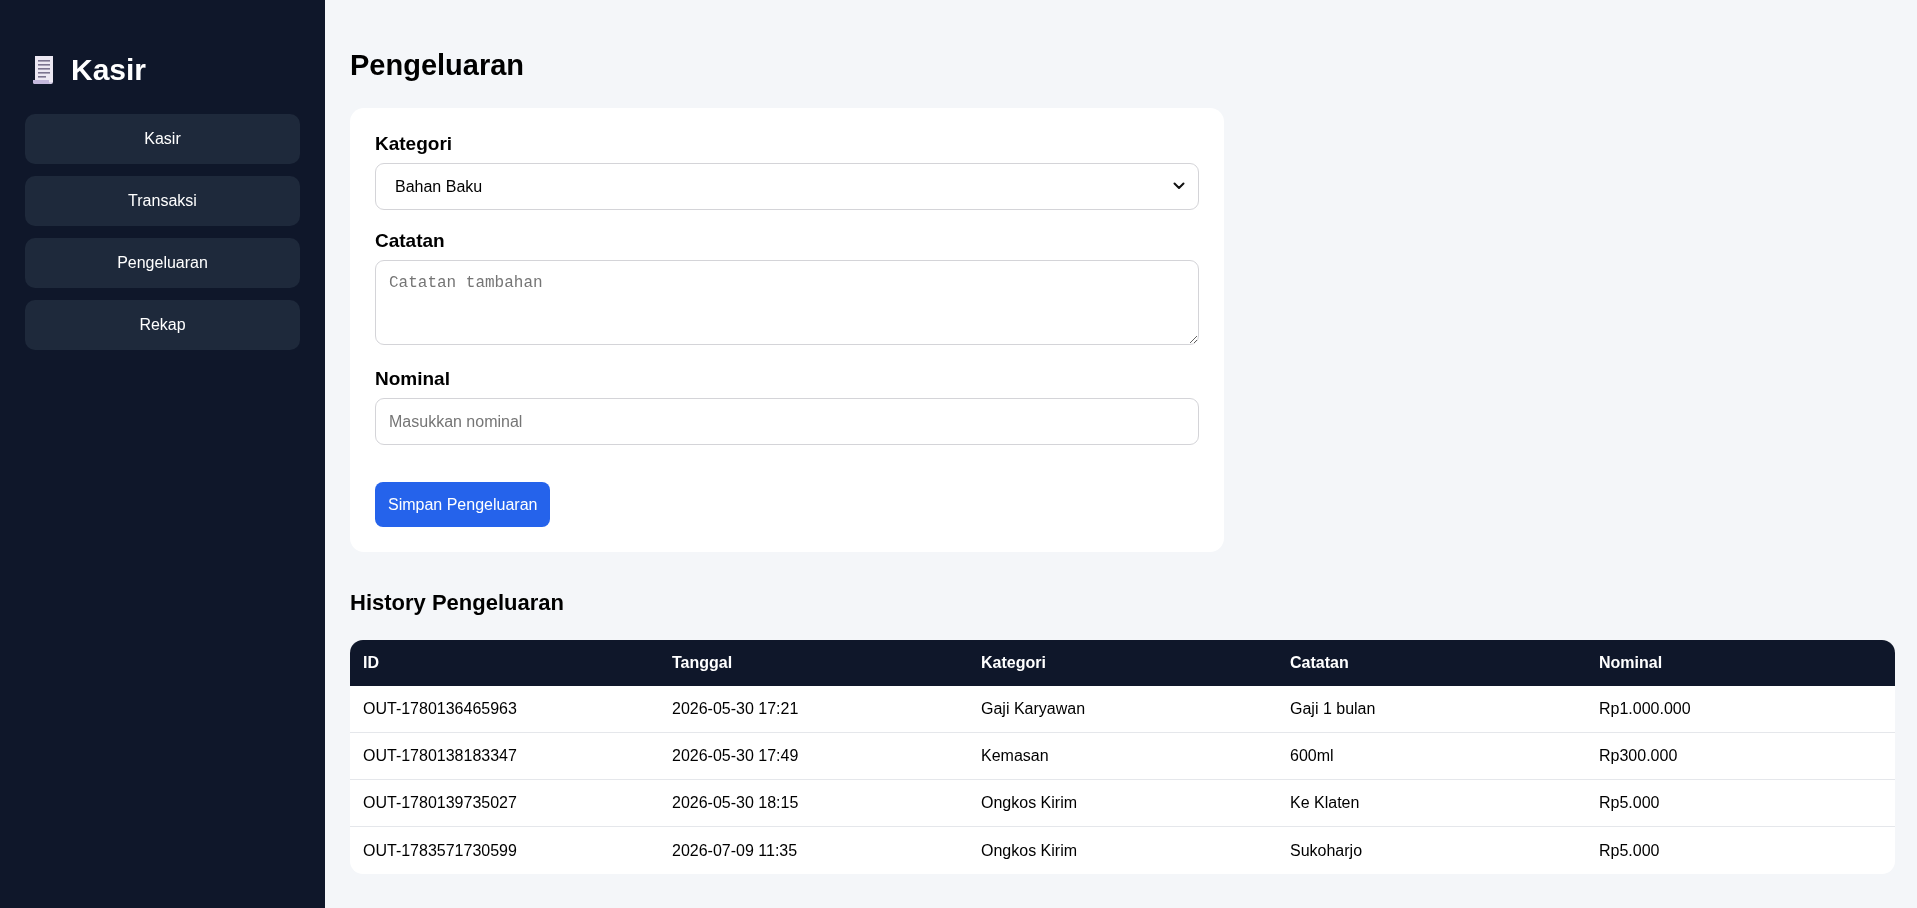 The image size is (1917, 908). I want to click on table-cell: 2026-05-30 17:49, so click(813, 756).